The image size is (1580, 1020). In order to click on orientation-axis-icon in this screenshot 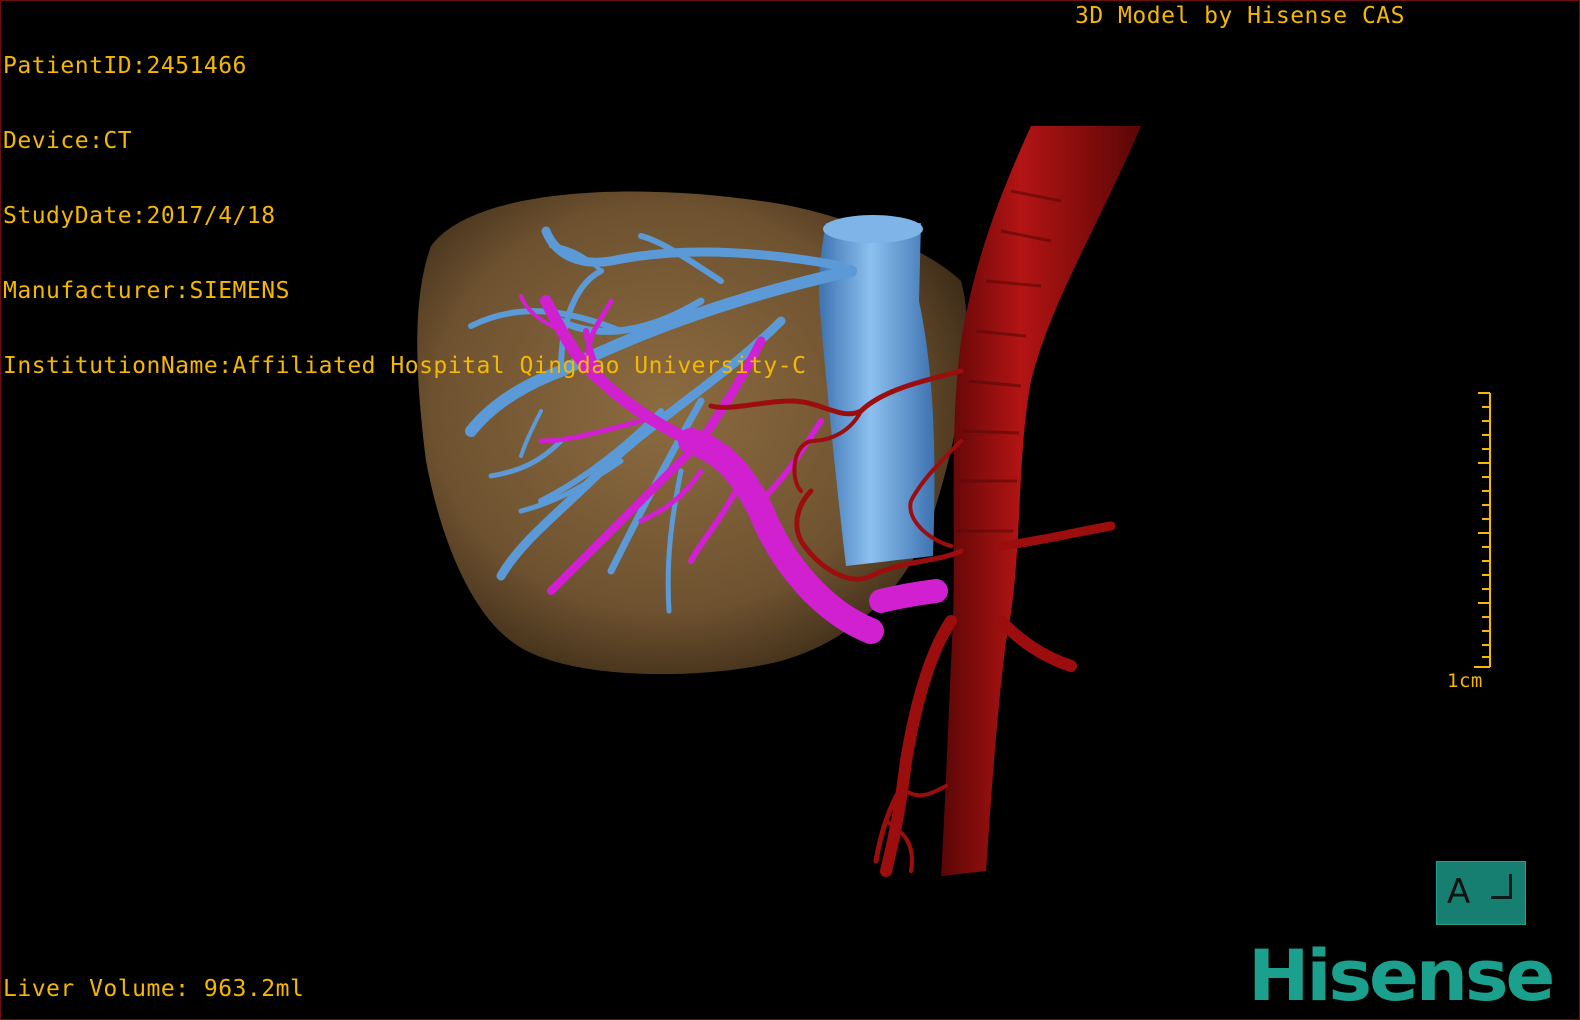, I will do `click(1501, 886)`.